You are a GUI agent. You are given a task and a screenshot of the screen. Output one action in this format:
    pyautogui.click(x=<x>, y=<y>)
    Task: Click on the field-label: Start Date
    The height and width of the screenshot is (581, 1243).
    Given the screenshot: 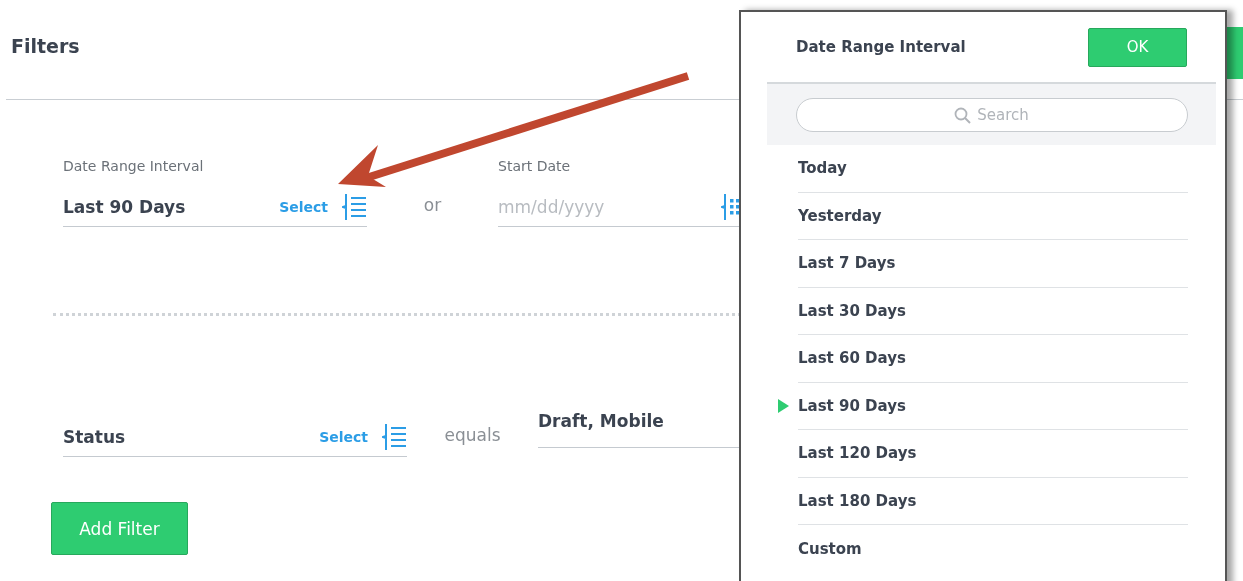 What is the action you would take?
    pyautogui.click(x=535, y=166)
    